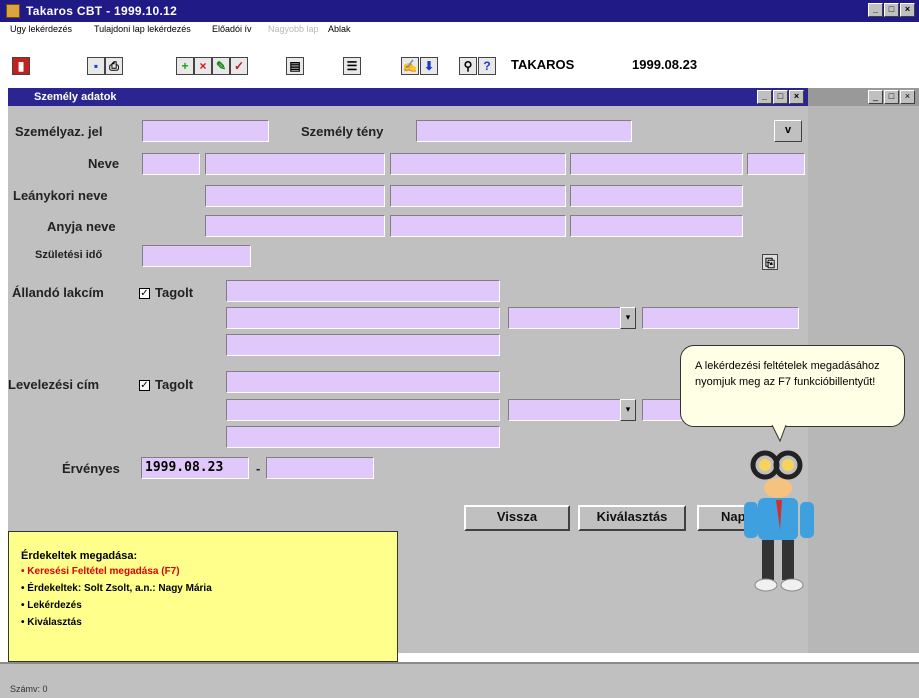  What do you see at coordinates (13, 11) in the screenshot?
I see `app-icon` at bounding box center [13, 11].